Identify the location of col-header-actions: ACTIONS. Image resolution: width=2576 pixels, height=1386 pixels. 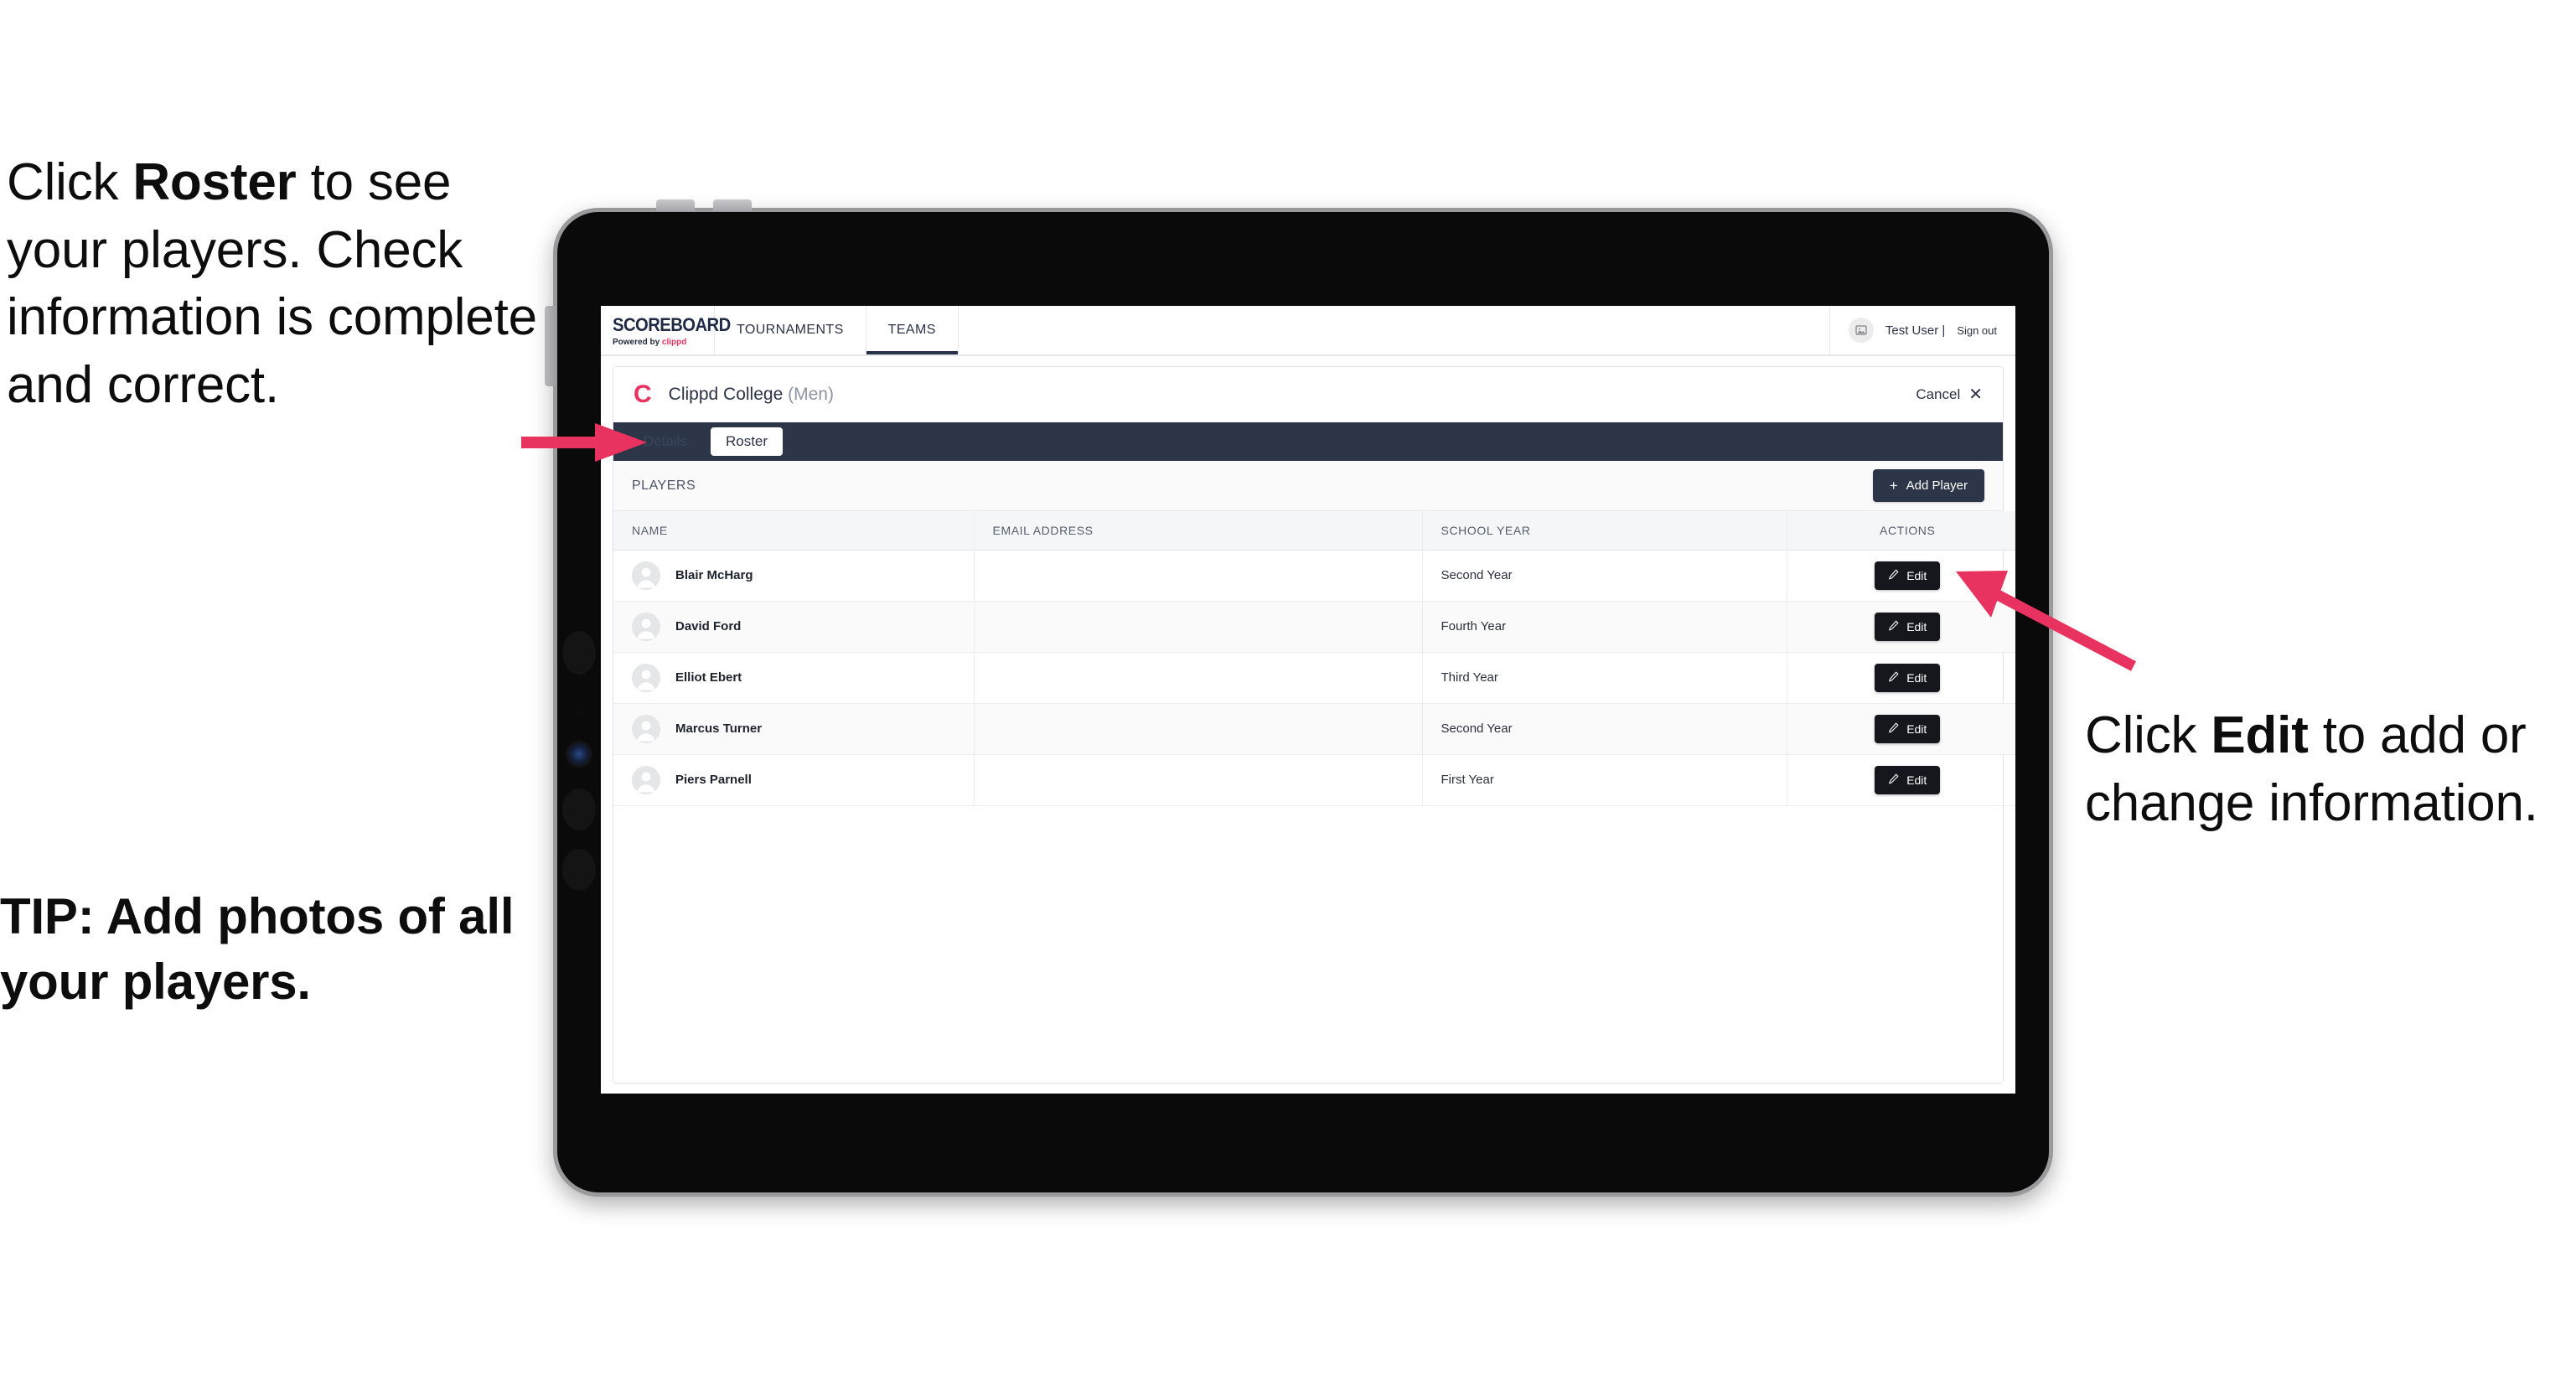
(1901, 531).